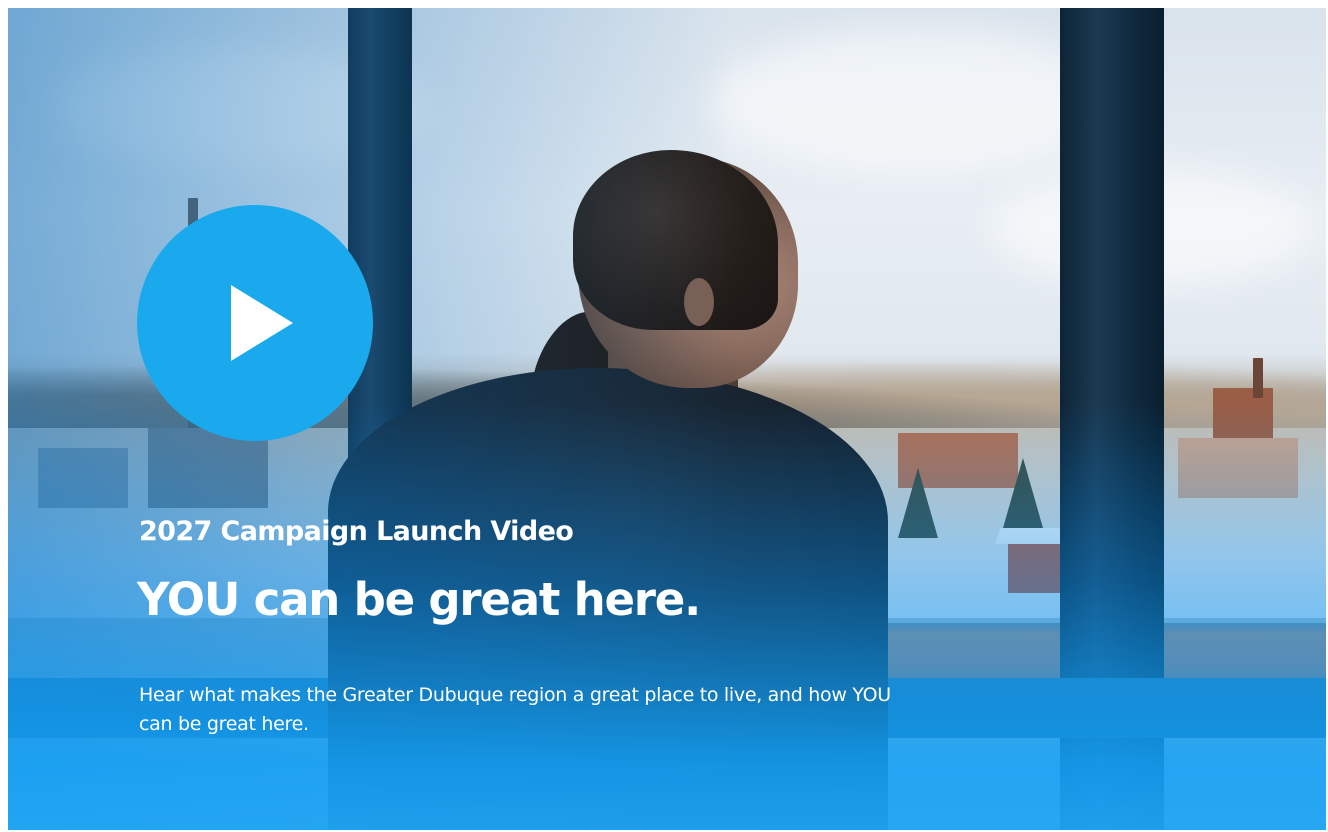 This screenshot has height=832, width=1328. What do you see at coordinates (356, 531) in the screenshot?
I see `video-kicker: 2027 Campaign Launch Video` at bounding box center [356, 531].